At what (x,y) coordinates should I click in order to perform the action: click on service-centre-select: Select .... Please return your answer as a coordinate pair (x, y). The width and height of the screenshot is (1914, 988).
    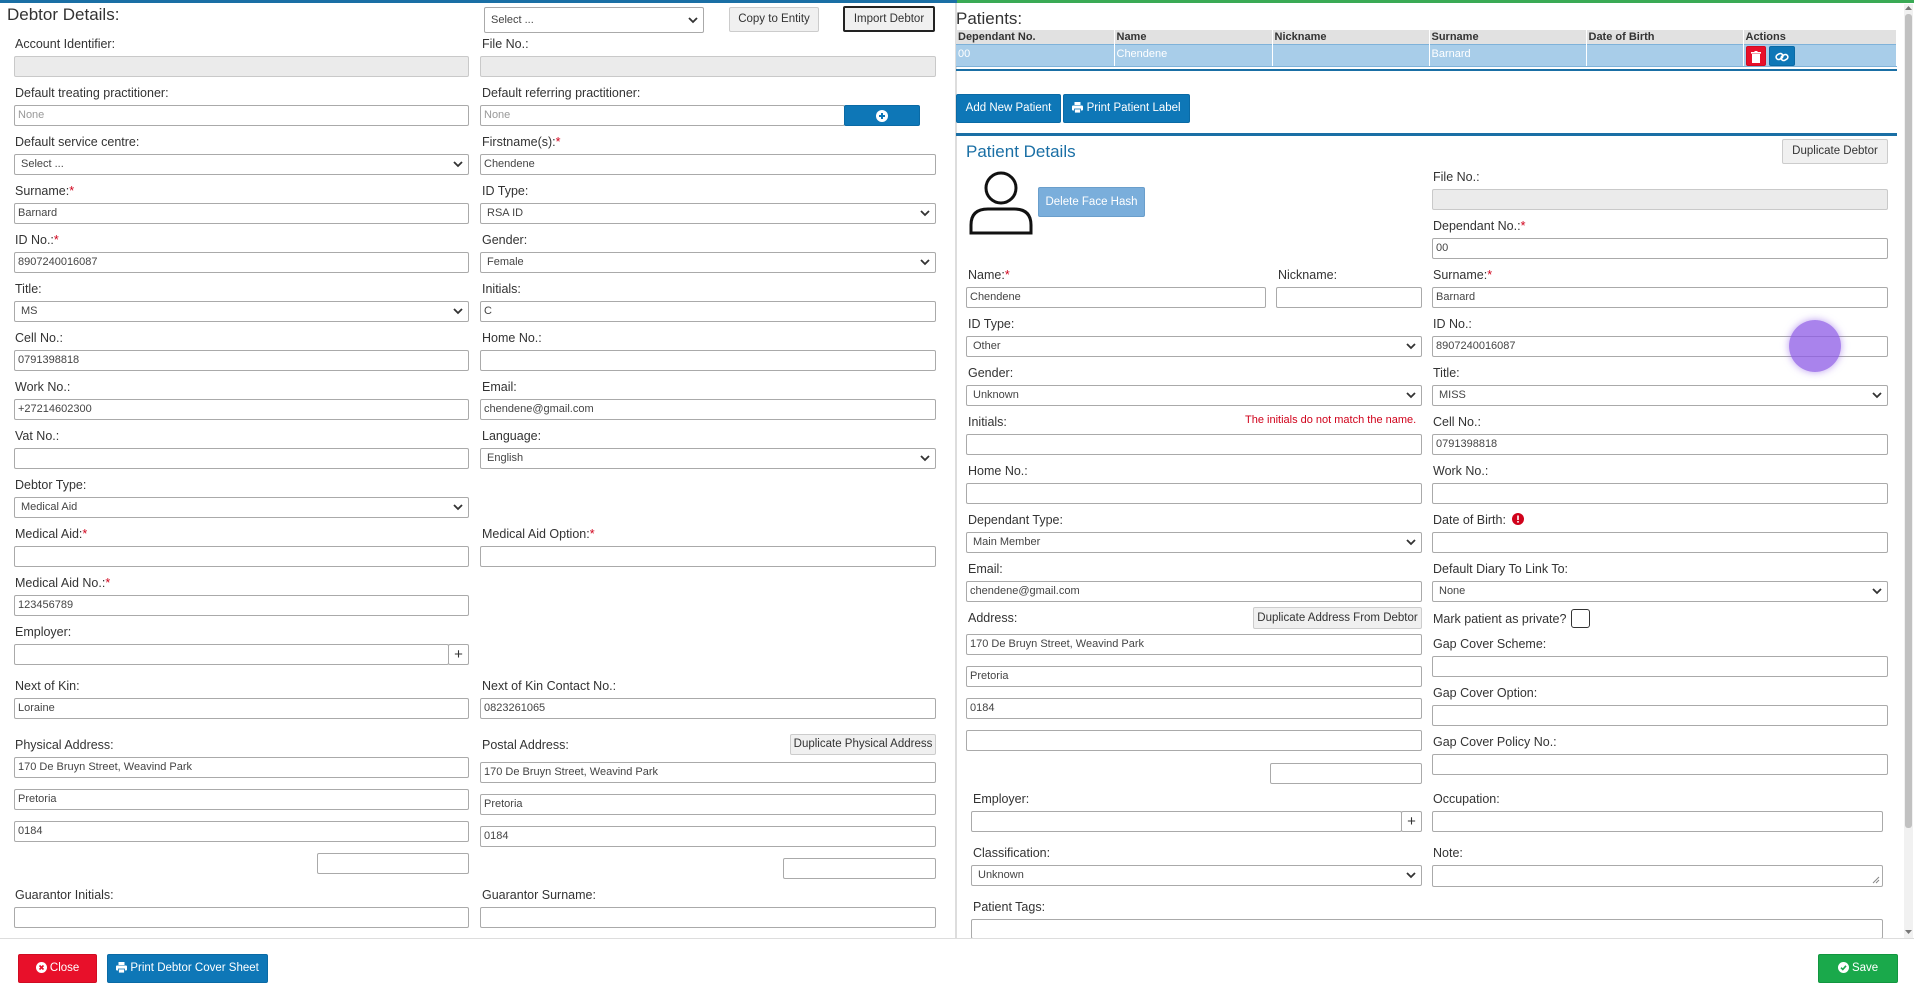
    Looking at the image, I should click on (241, 164).